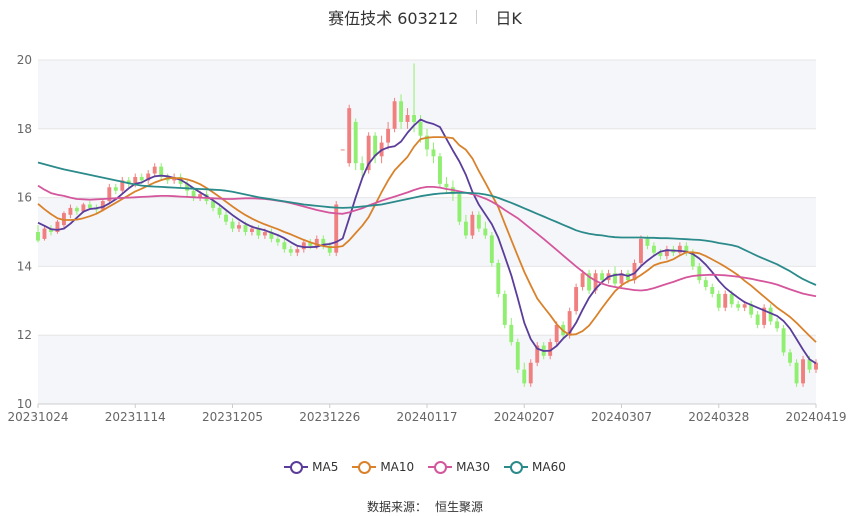  What do you see at coordinates (516, 467) in the screenshot?
I see `legend-swatch-ma60` at bounding box center [516, 467].